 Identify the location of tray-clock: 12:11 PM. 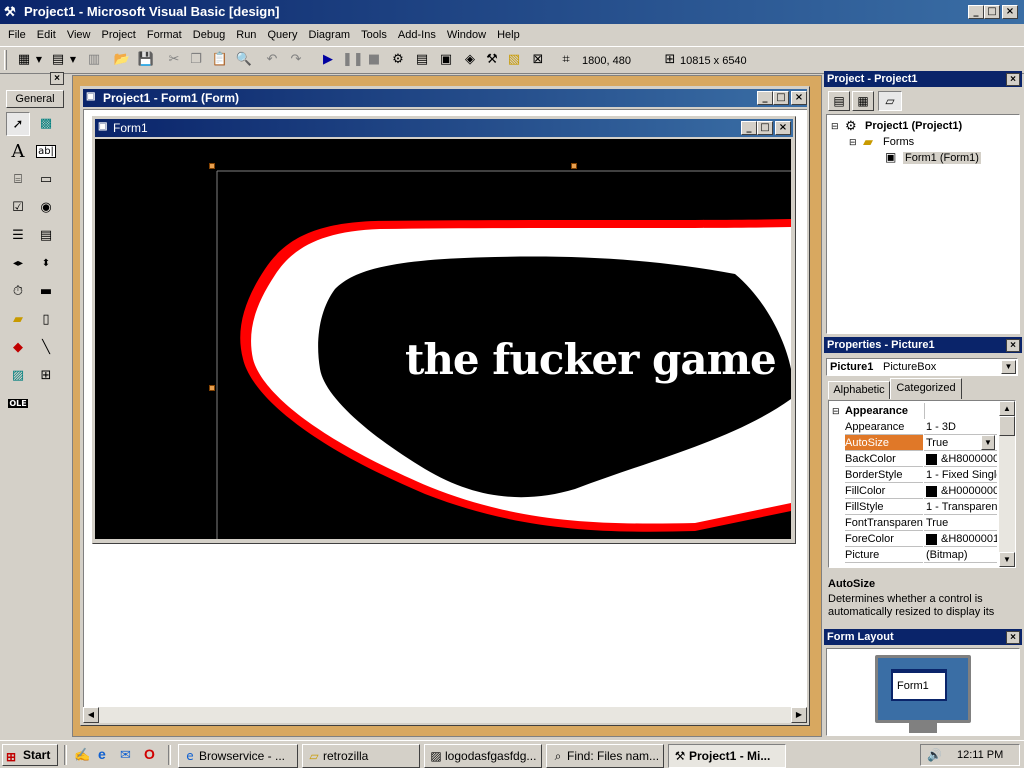
(980, 755).